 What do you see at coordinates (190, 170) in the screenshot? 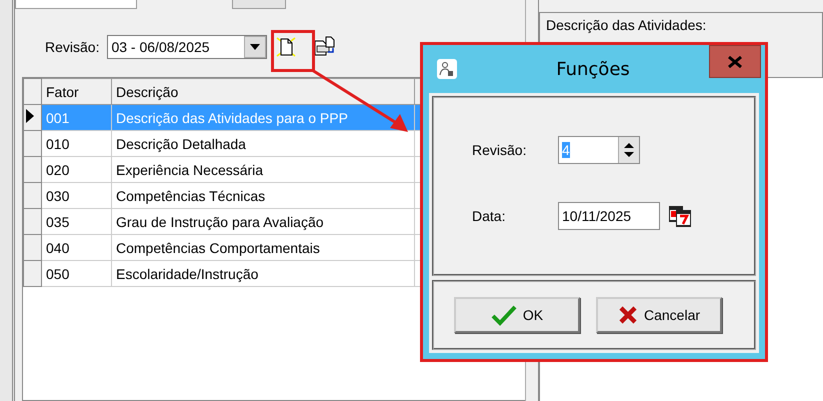
I see `table-cell: Experiência Necessária` at bounding box center [190, 170].